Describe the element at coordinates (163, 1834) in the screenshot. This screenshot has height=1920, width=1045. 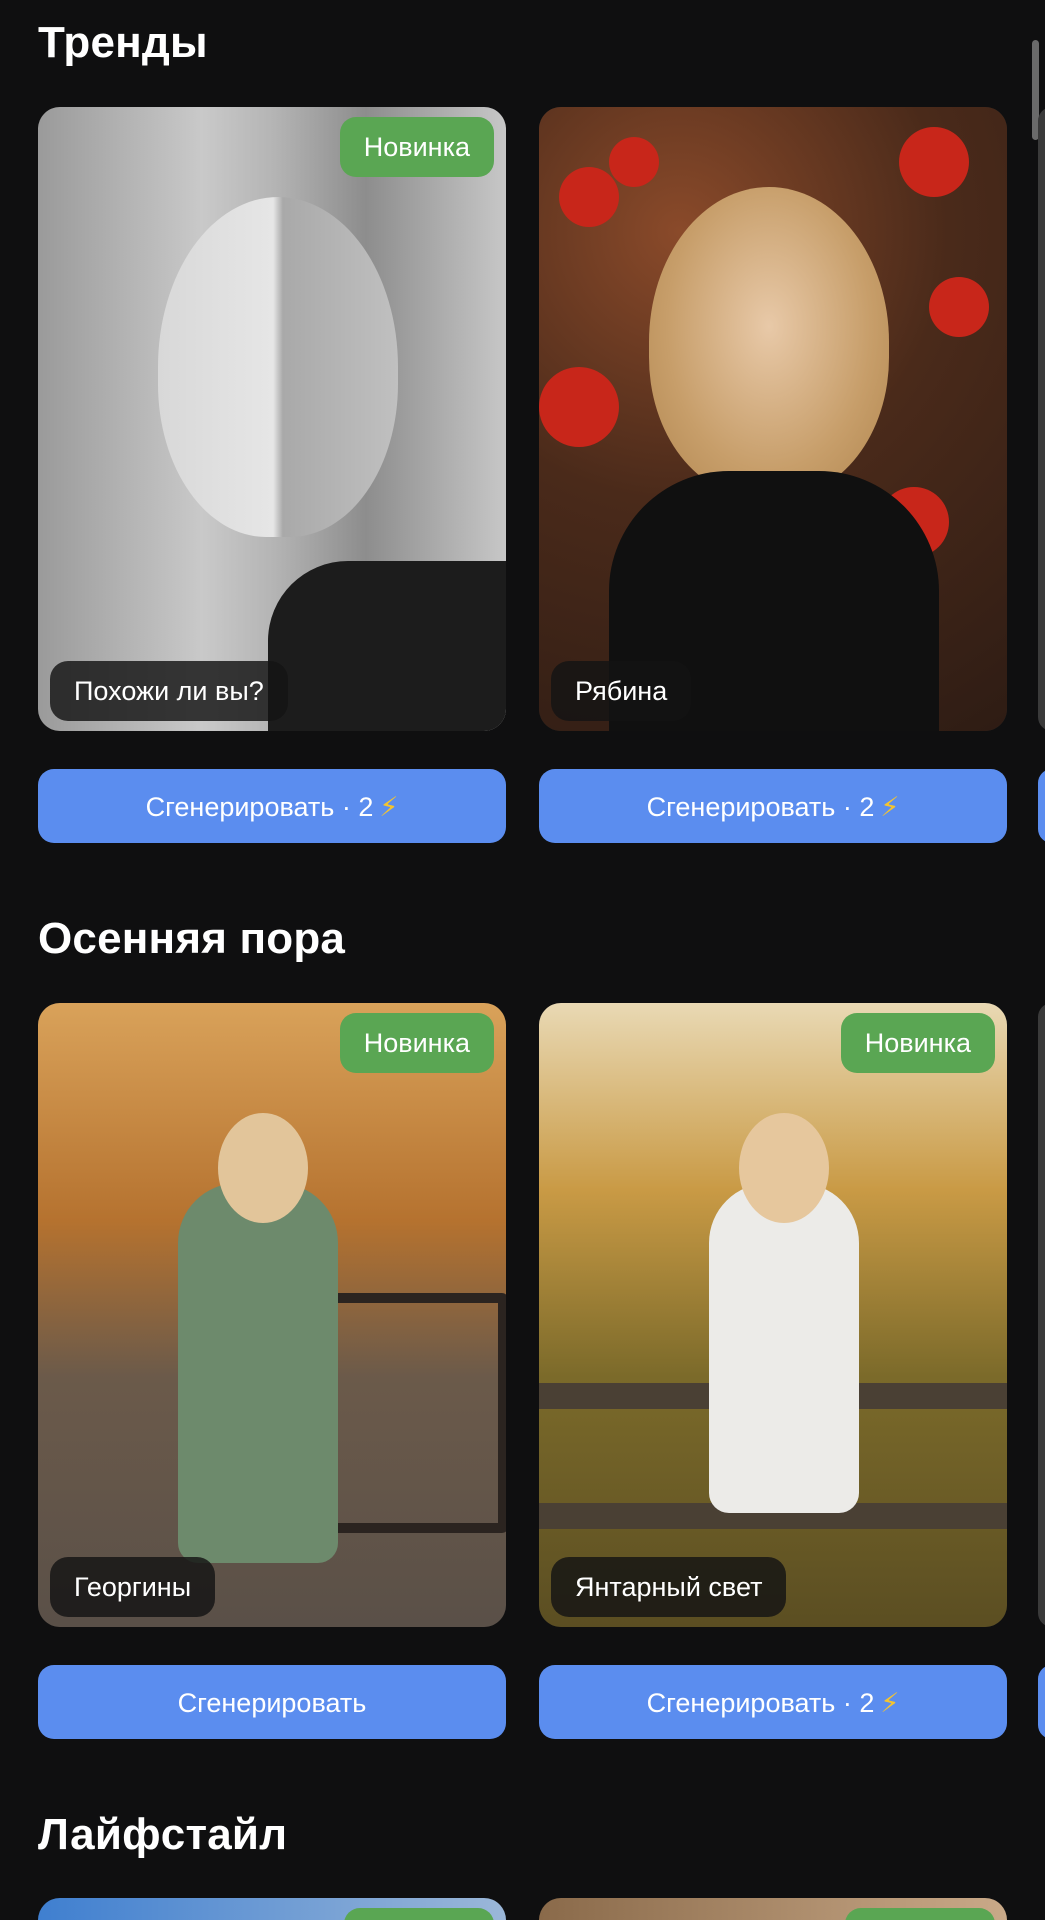
I see `section-title-lifestyle: Лайфстайл` at that location.